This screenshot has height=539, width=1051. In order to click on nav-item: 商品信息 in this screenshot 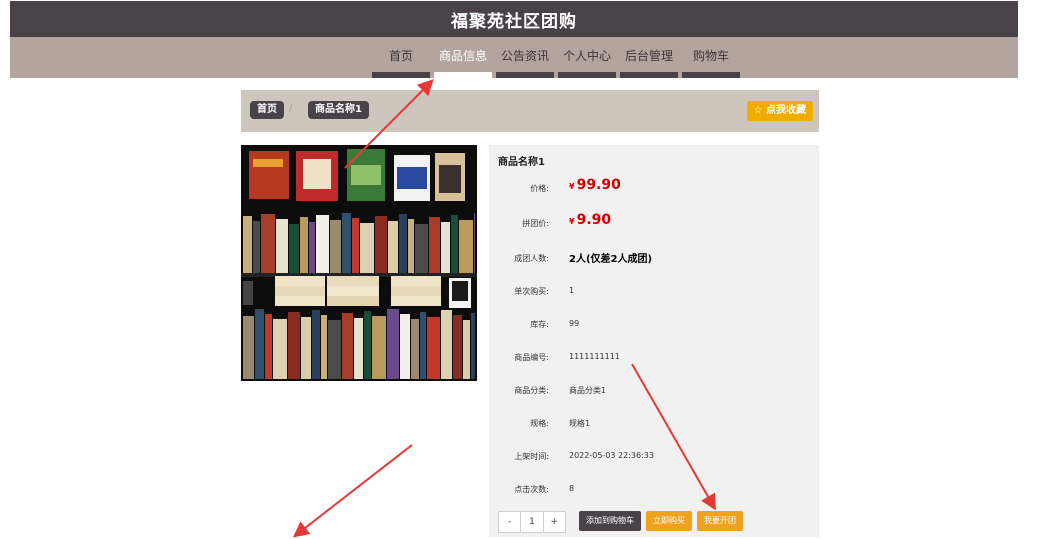, I will do `click(463, 57)`.